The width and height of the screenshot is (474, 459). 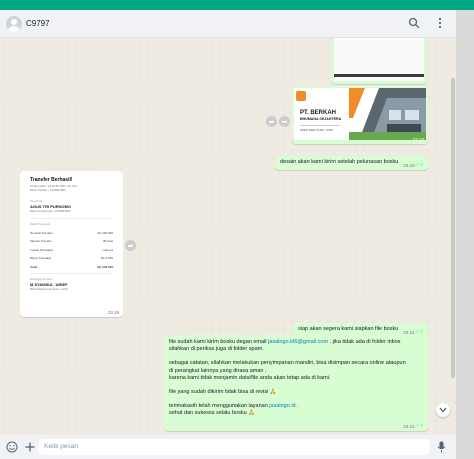 I want to click on receipt-row-label: Nominal Transfer, so click(x=41, y=232).